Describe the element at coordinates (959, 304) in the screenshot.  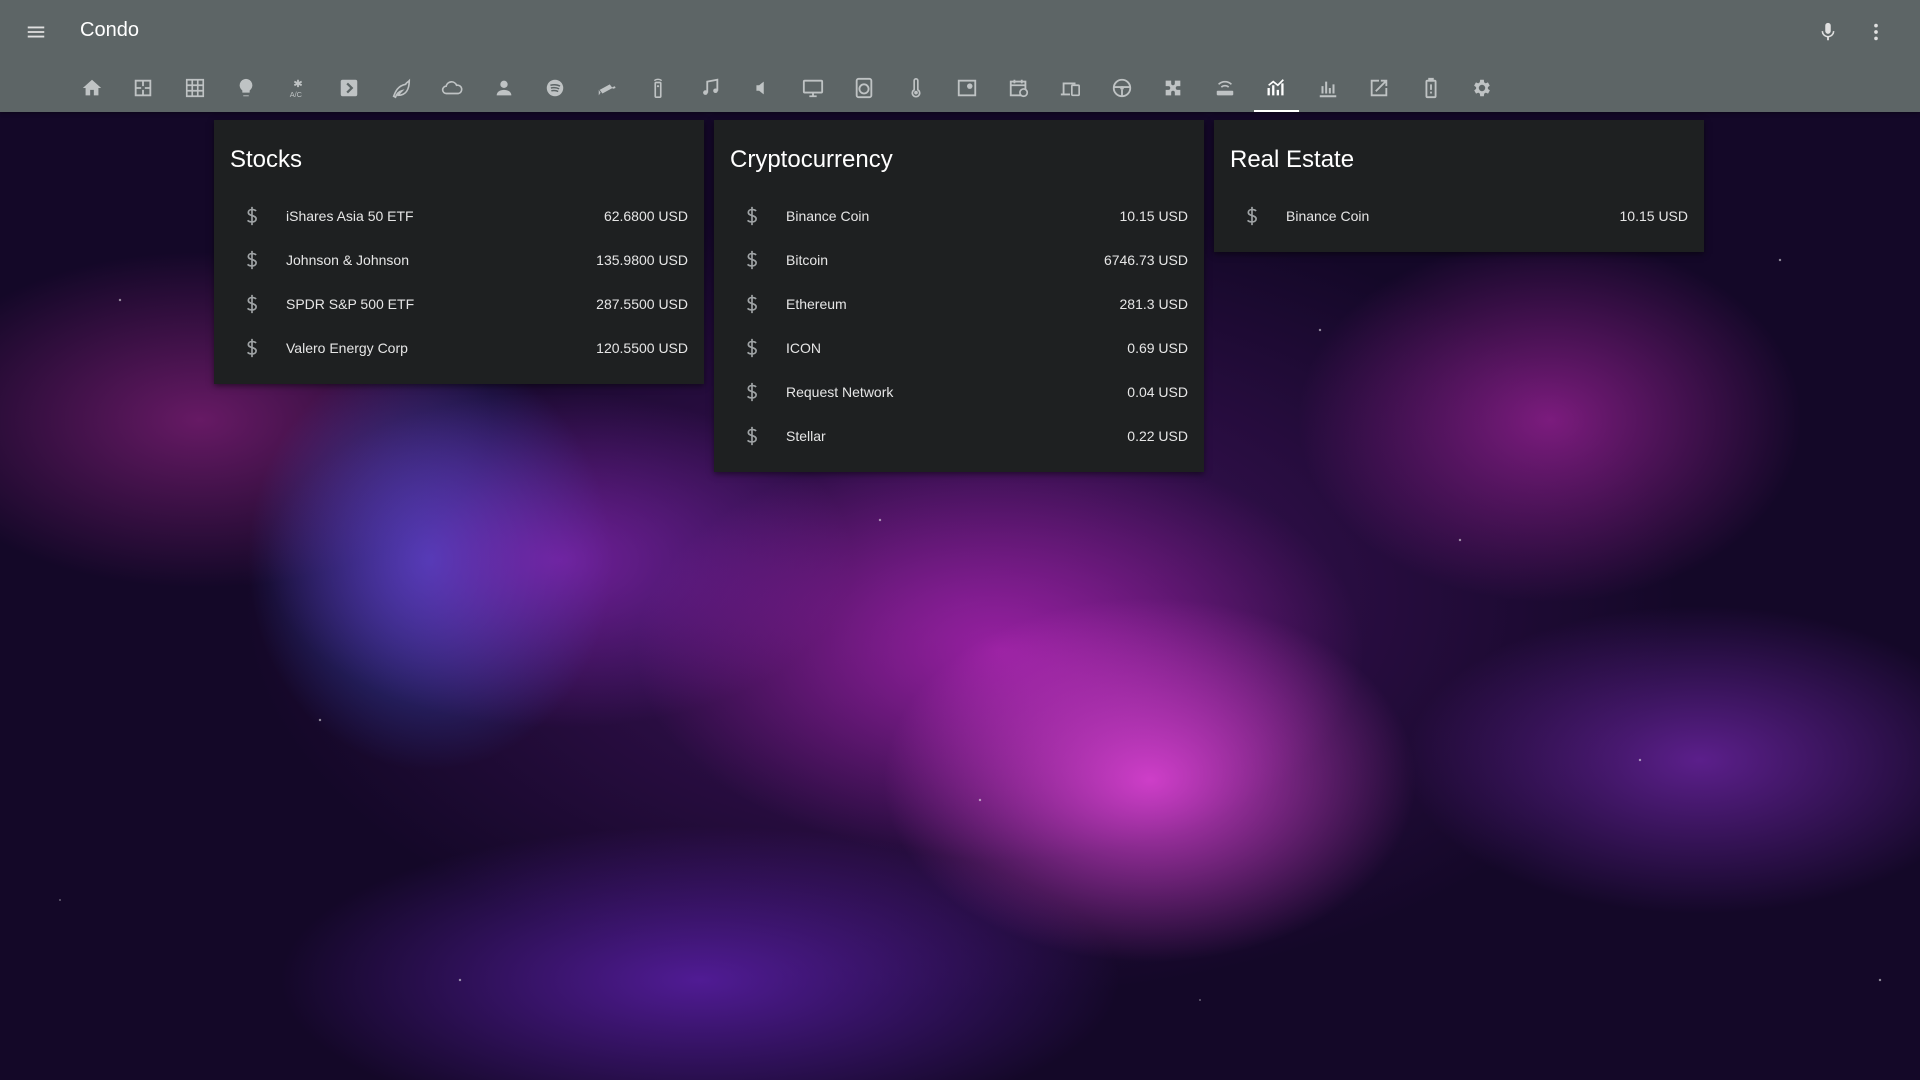
I see `list-item: Ethereum 281.3 USD` at that location.